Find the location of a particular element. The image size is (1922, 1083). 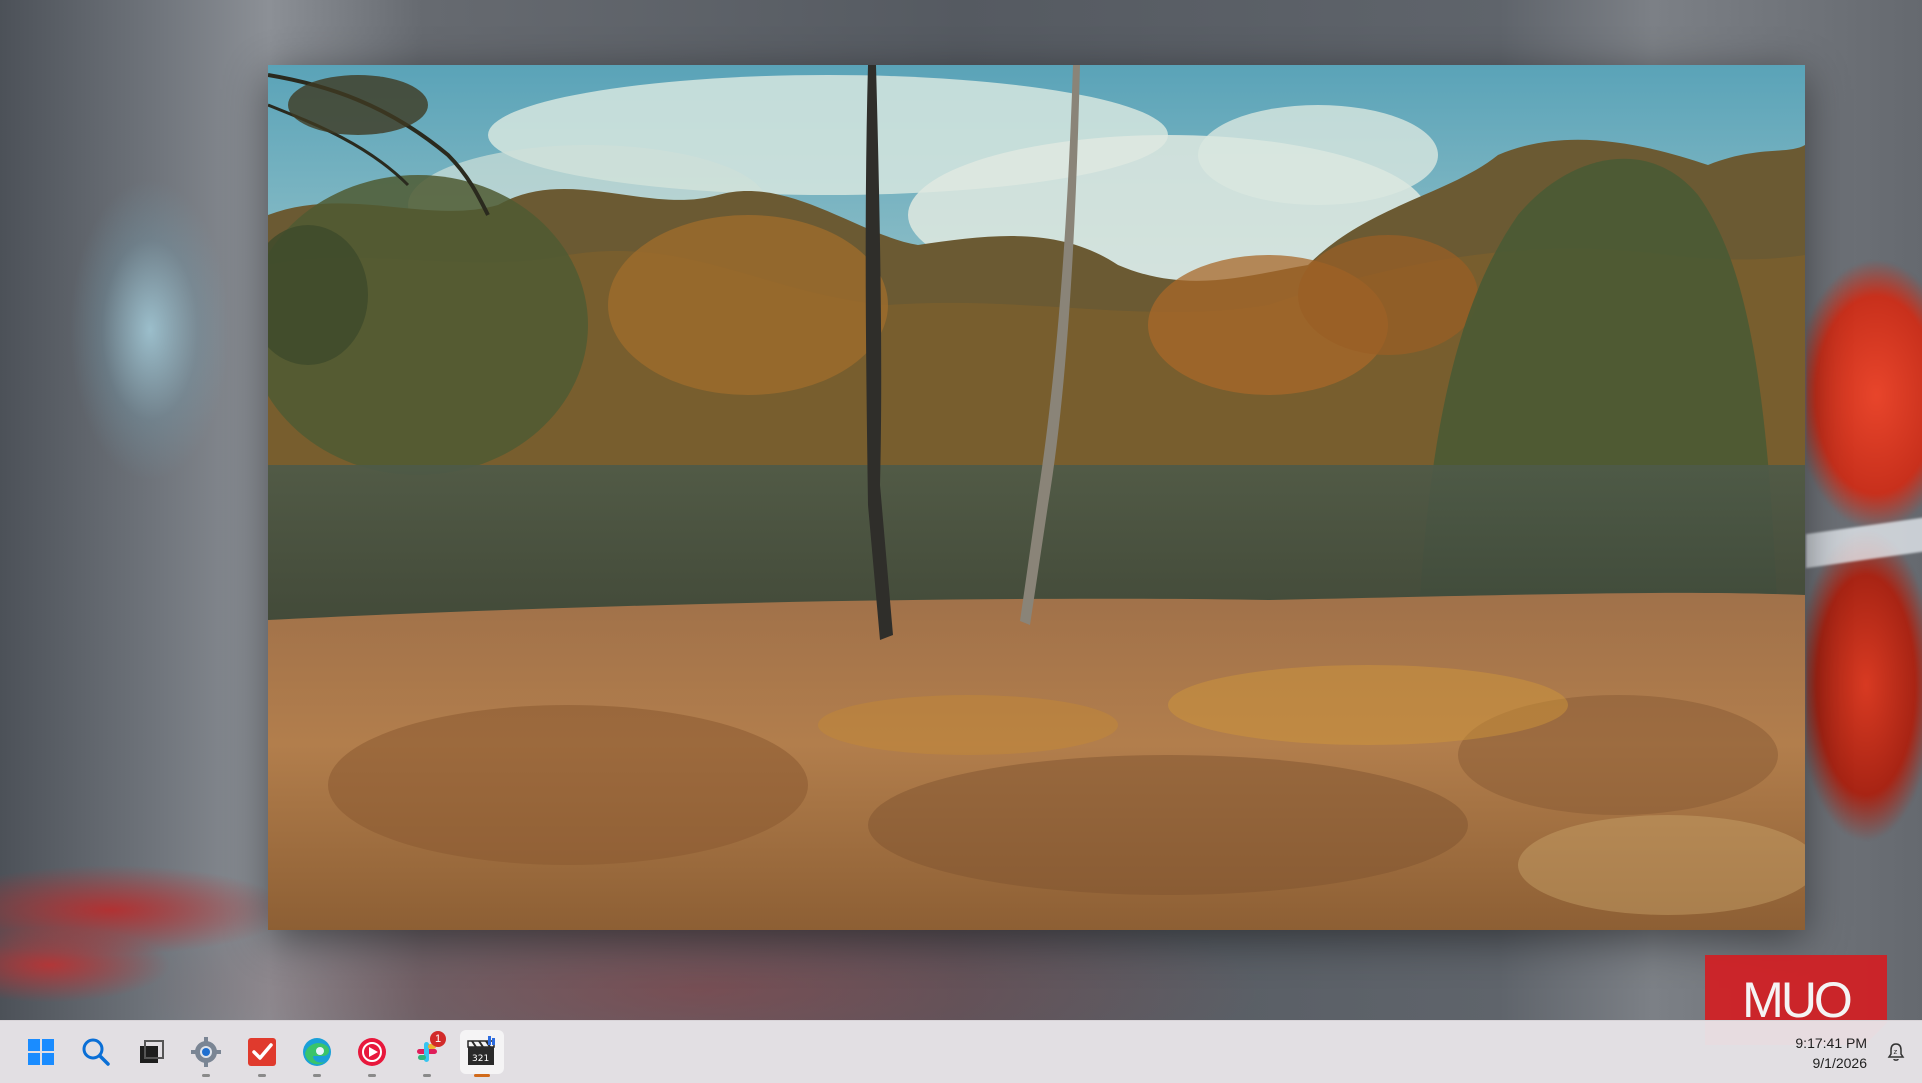

edge-button is located at coordinates (317, 1053).